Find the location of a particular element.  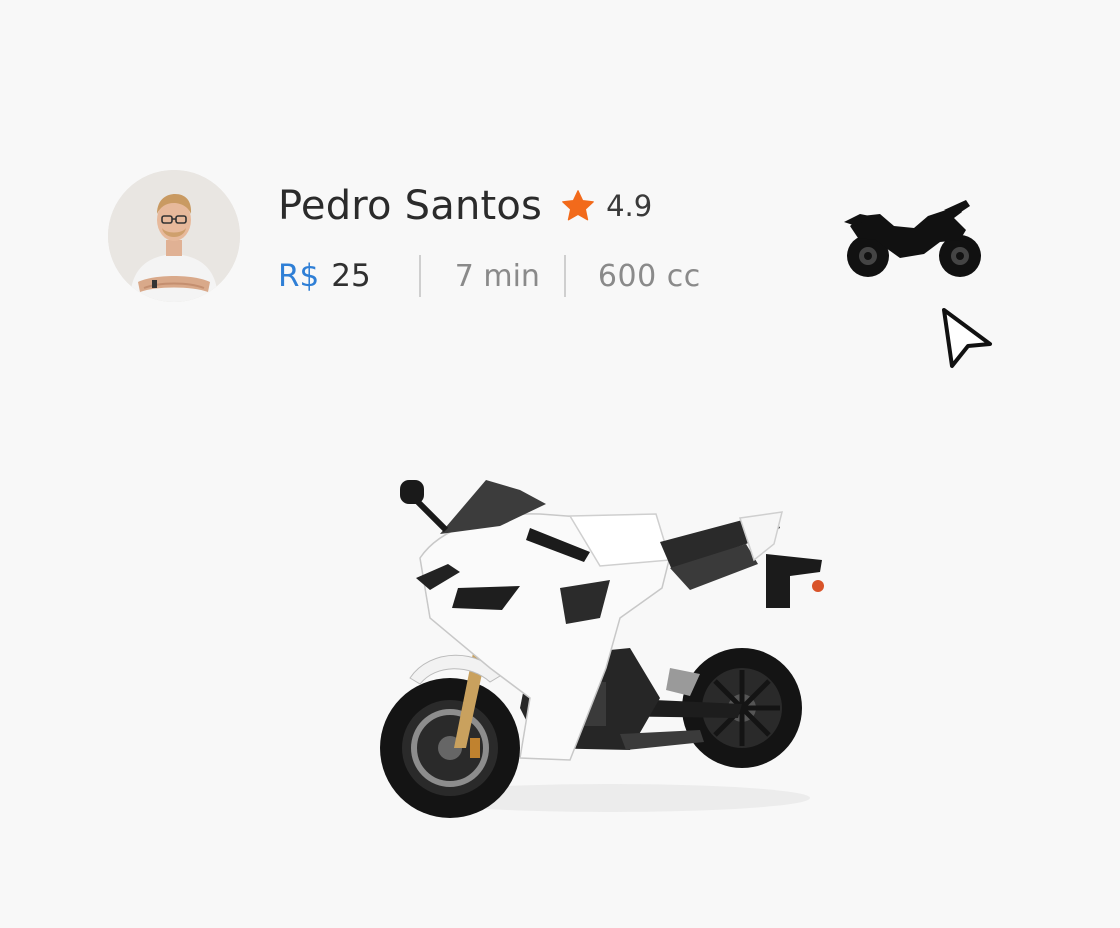

trip-info-row: R$ 25 7 min 600 cc is located at coordinates (489, 276).